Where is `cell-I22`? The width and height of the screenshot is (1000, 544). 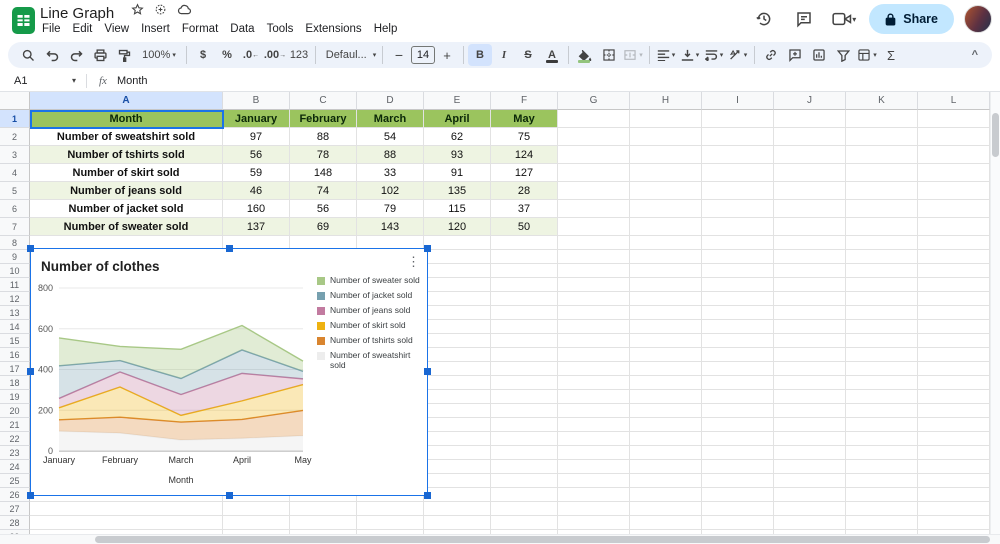
cell-I22 is located at coordinates (738, 439).